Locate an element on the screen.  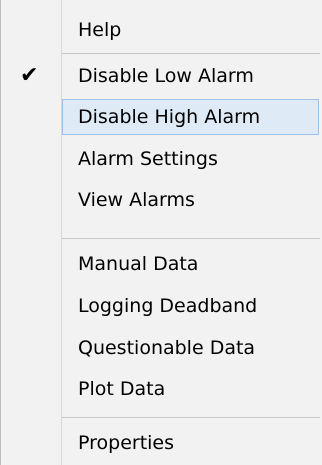
menu-item-label: Logging Deadband is located at coordinates (168, 306).